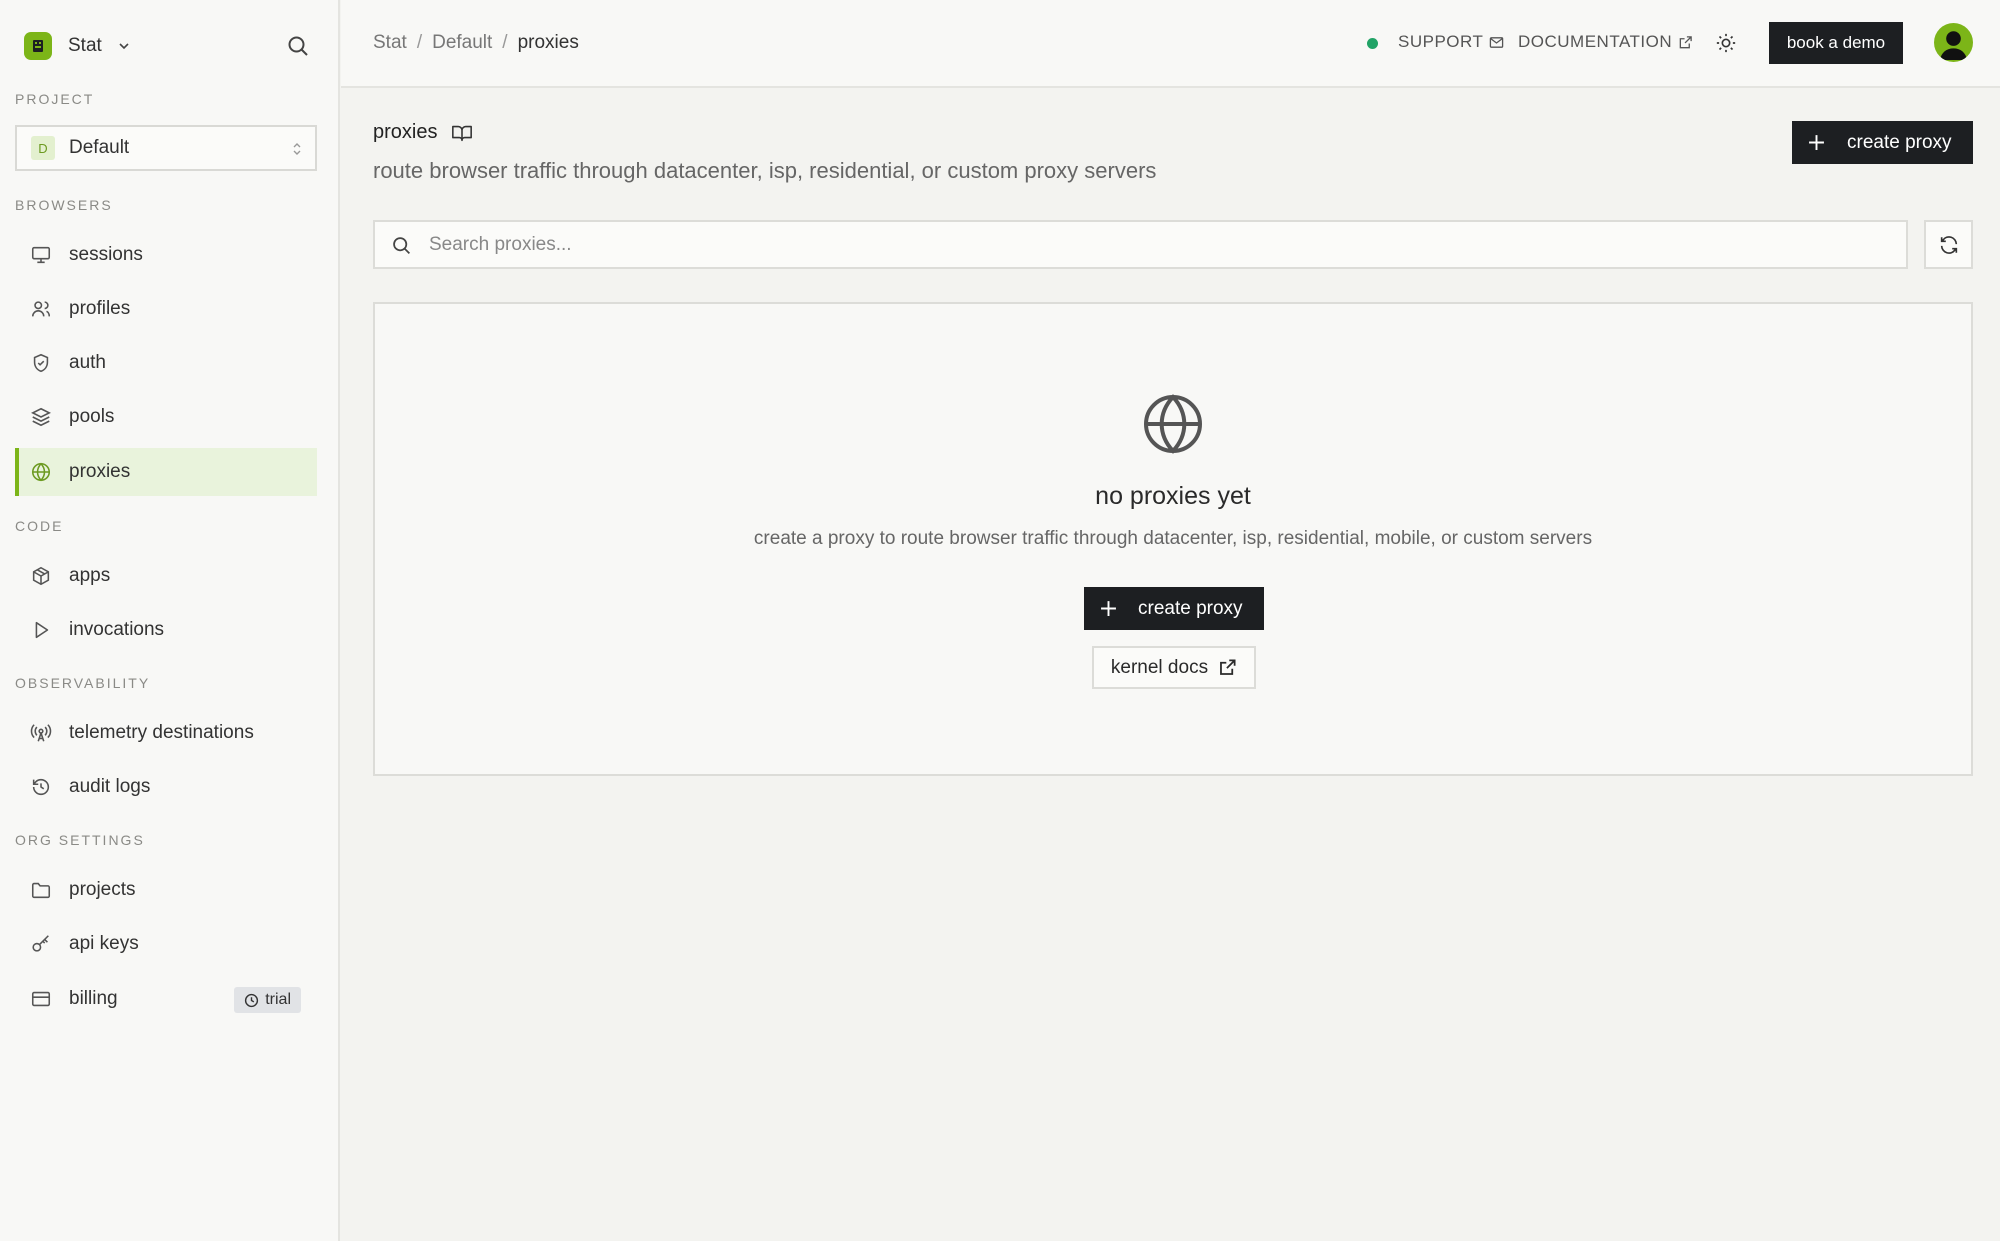 This screenshot has height=1241, width=2000. Describe the element at coordinates (166, 630) in the screenshot. I see `sidebar-item-invocations: invocations` at that location.